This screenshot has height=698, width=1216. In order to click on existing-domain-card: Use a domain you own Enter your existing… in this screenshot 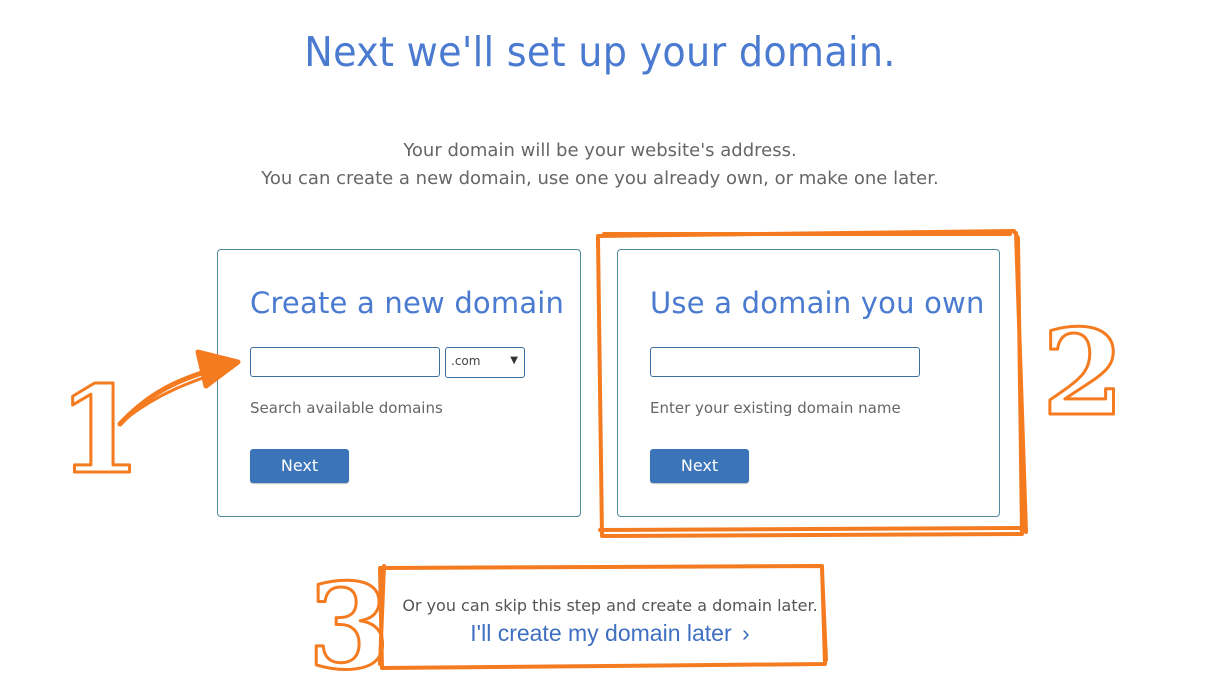, I will do `click(808, 383)`.